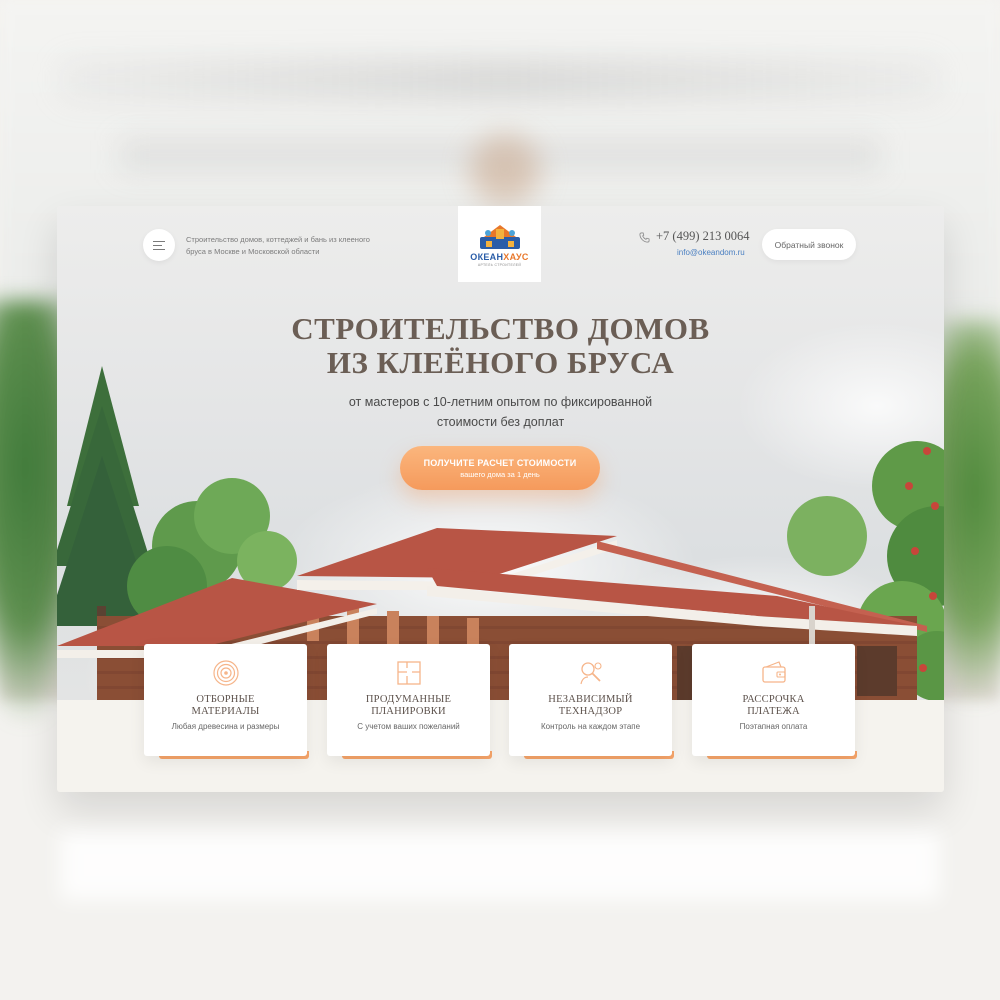 This screenshot has height=1000, width=1000. I want to click on hero-title: Строительство домов из клеёного бруса, so click(500, 345).